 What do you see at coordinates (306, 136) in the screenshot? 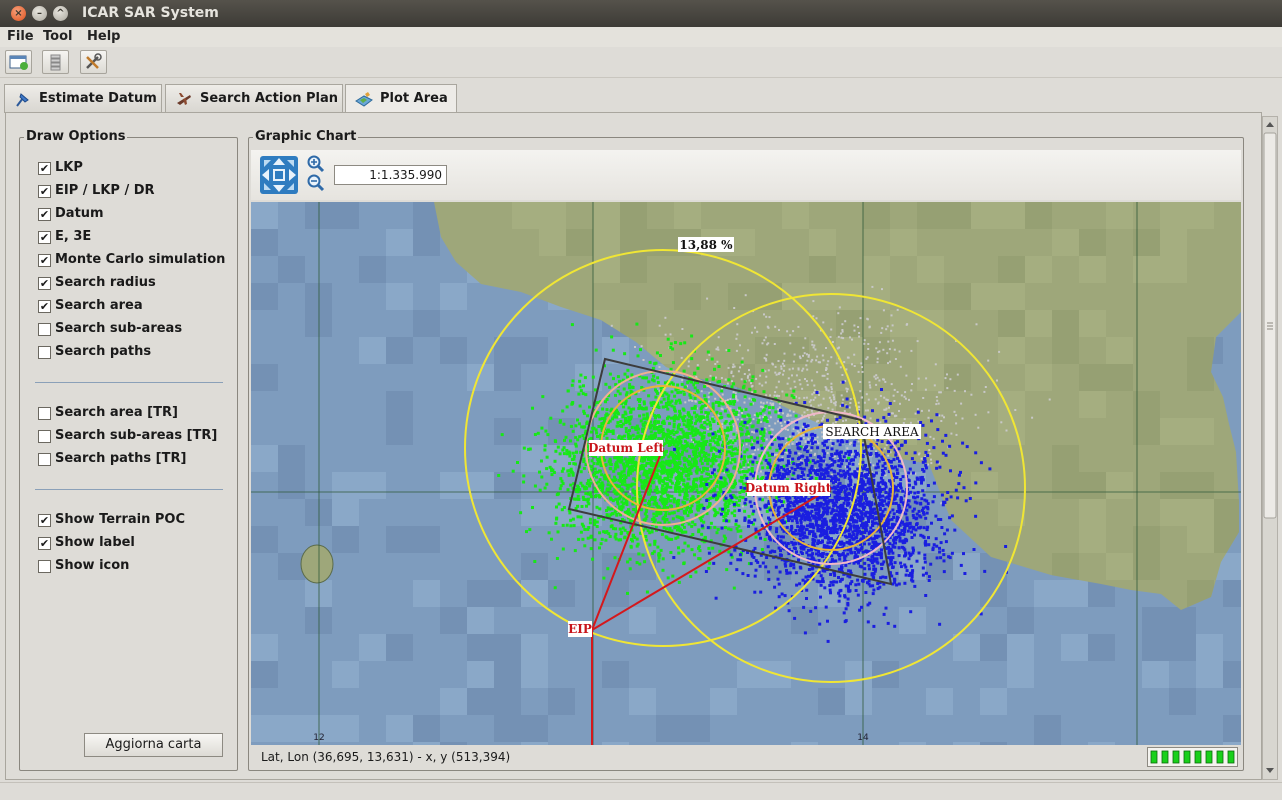
I see `graphic-chart-title: Graphic Chart` at bounding box center [306, 136].